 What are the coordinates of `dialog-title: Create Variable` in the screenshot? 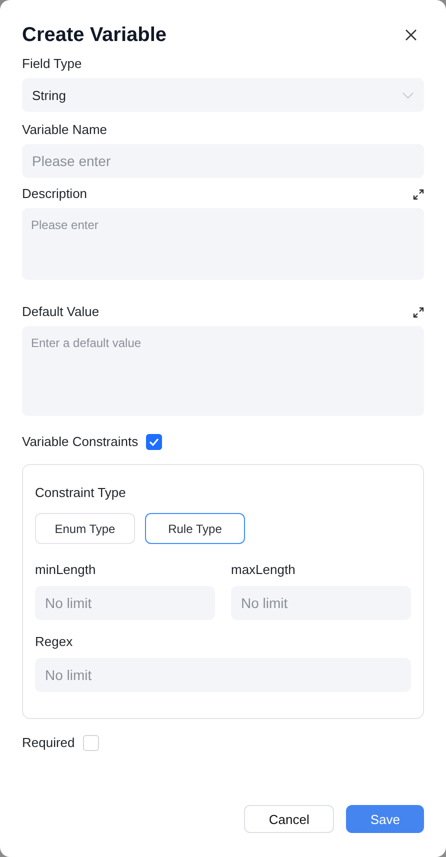 It's located at (94, 35).